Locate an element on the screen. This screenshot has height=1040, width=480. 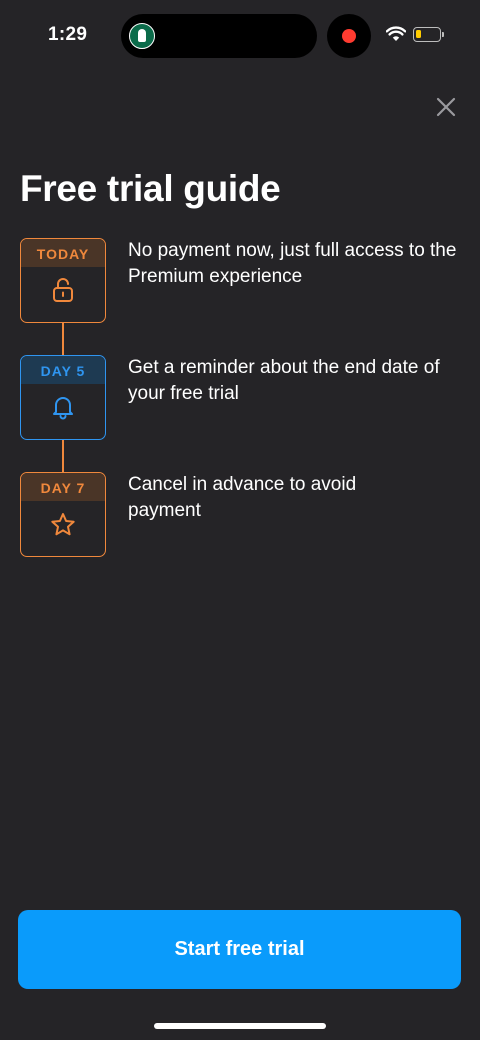
starbucks-app-icon is located at coordinates (142, 36).